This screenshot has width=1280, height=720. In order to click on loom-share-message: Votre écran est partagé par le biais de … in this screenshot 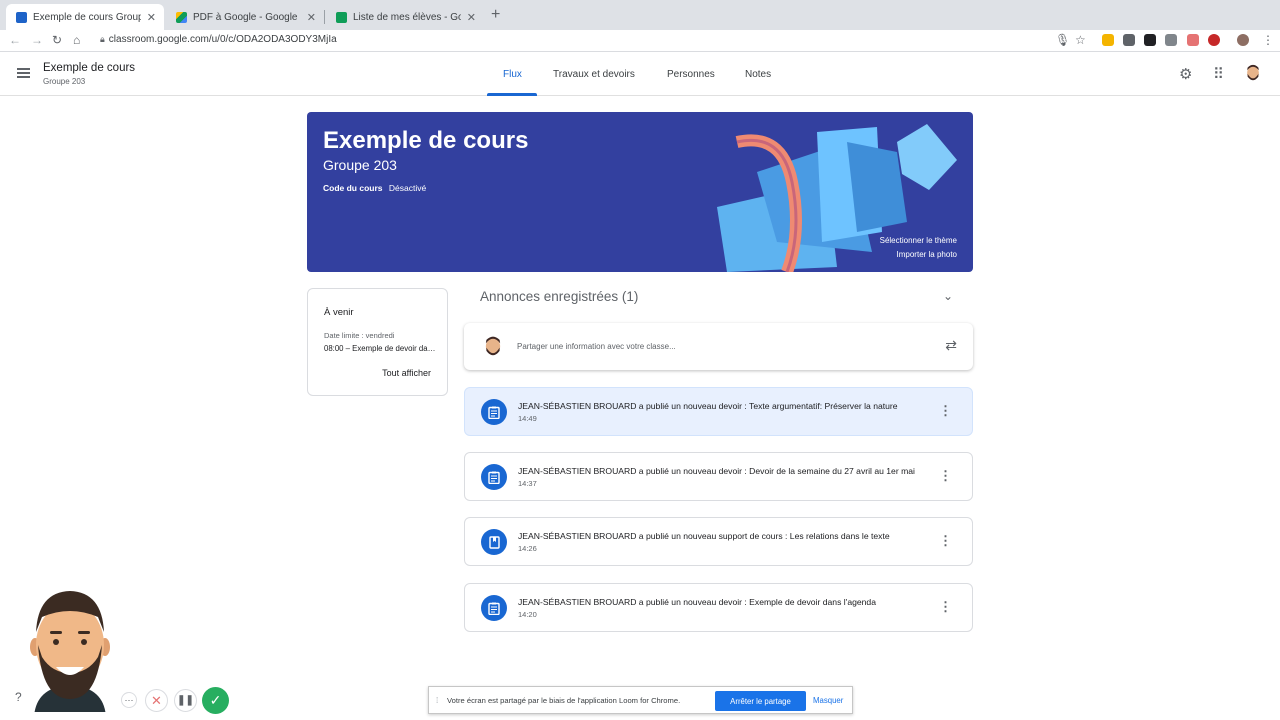, I will do `click(564, 700)`.